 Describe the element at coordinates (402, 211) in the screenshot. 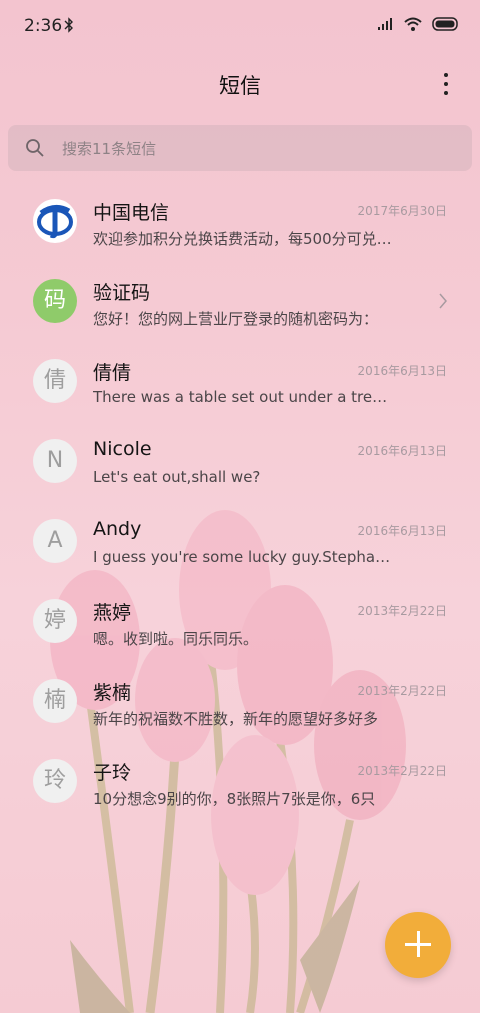

I see `message-date: 2017年6月30日` at that location.